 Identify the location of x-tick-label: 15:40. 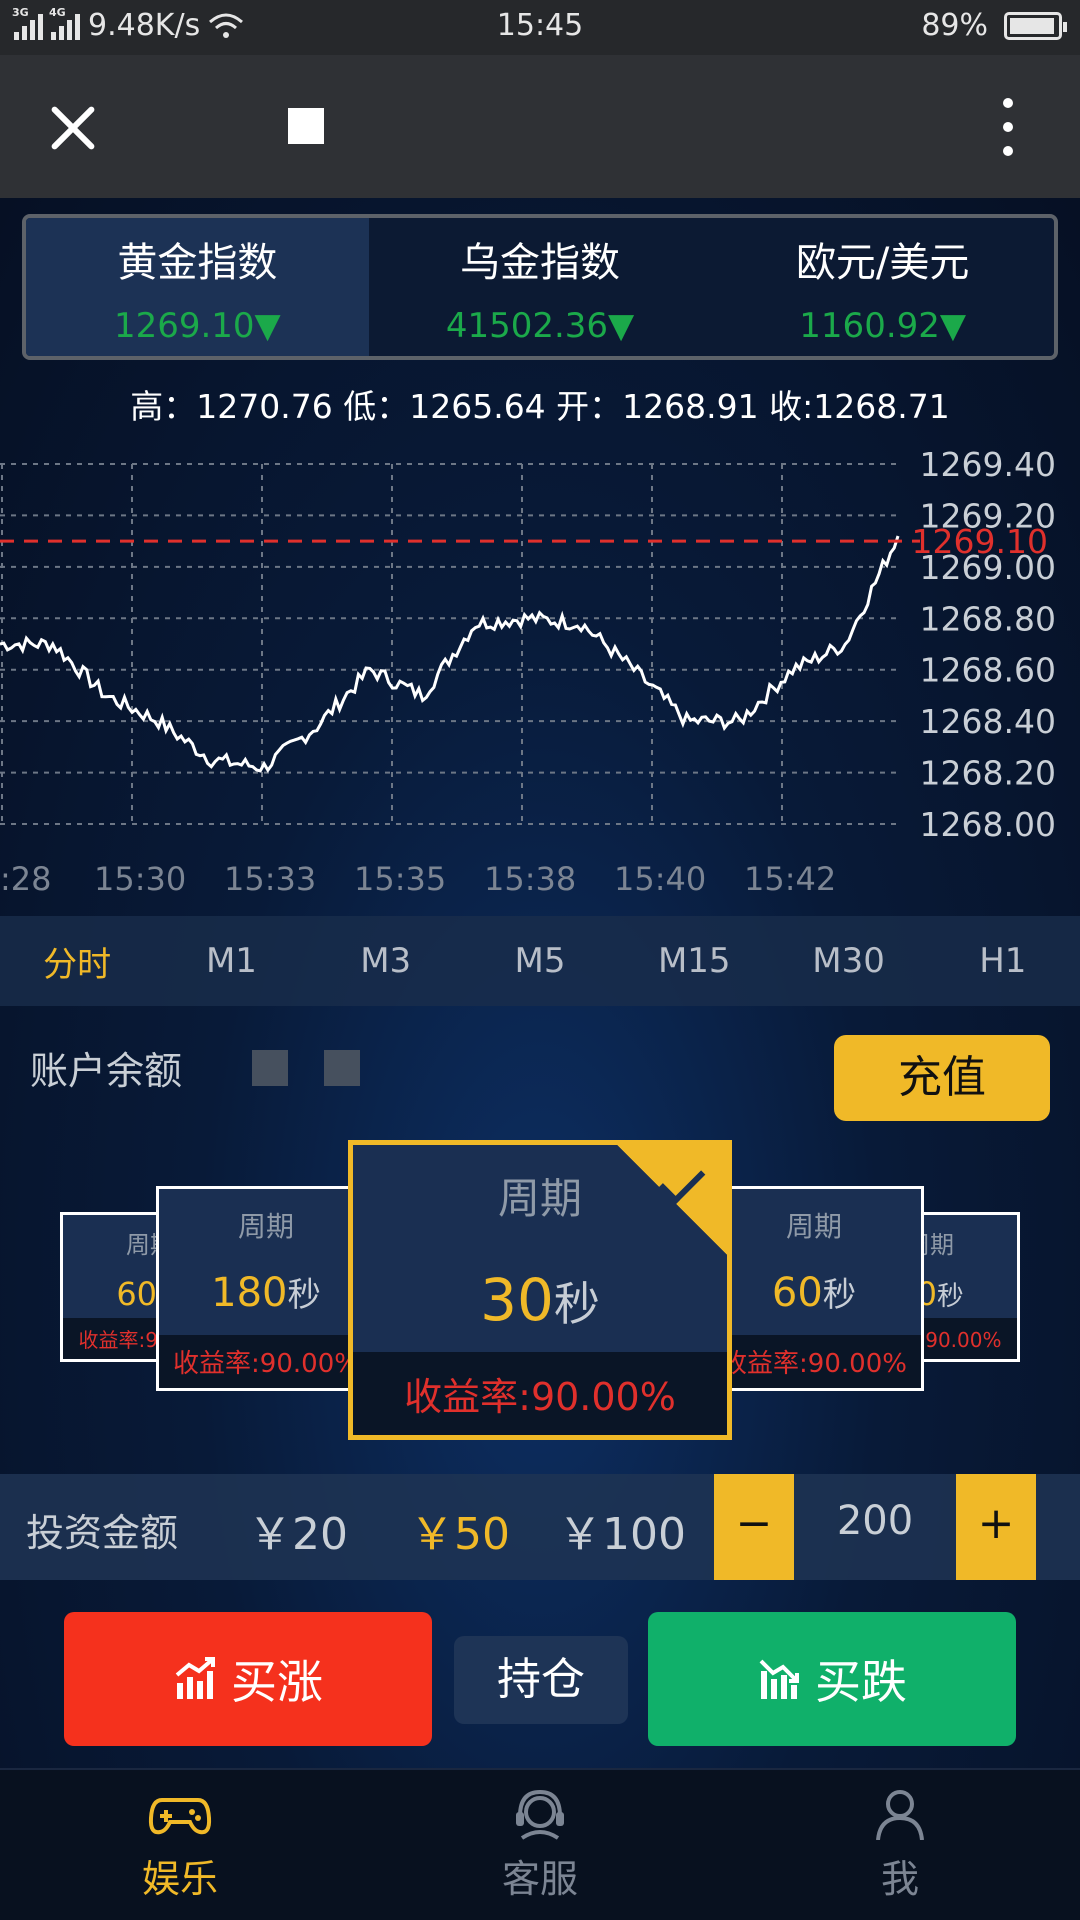
(660, 879).